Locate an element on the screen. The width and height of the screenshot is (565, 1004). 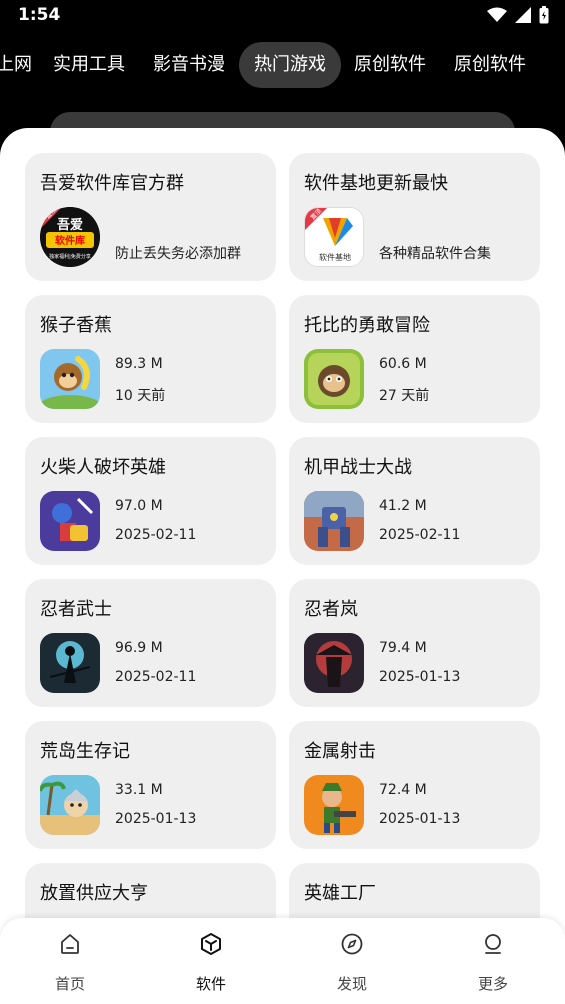
profile-icon is located at coordinates (493, 944).